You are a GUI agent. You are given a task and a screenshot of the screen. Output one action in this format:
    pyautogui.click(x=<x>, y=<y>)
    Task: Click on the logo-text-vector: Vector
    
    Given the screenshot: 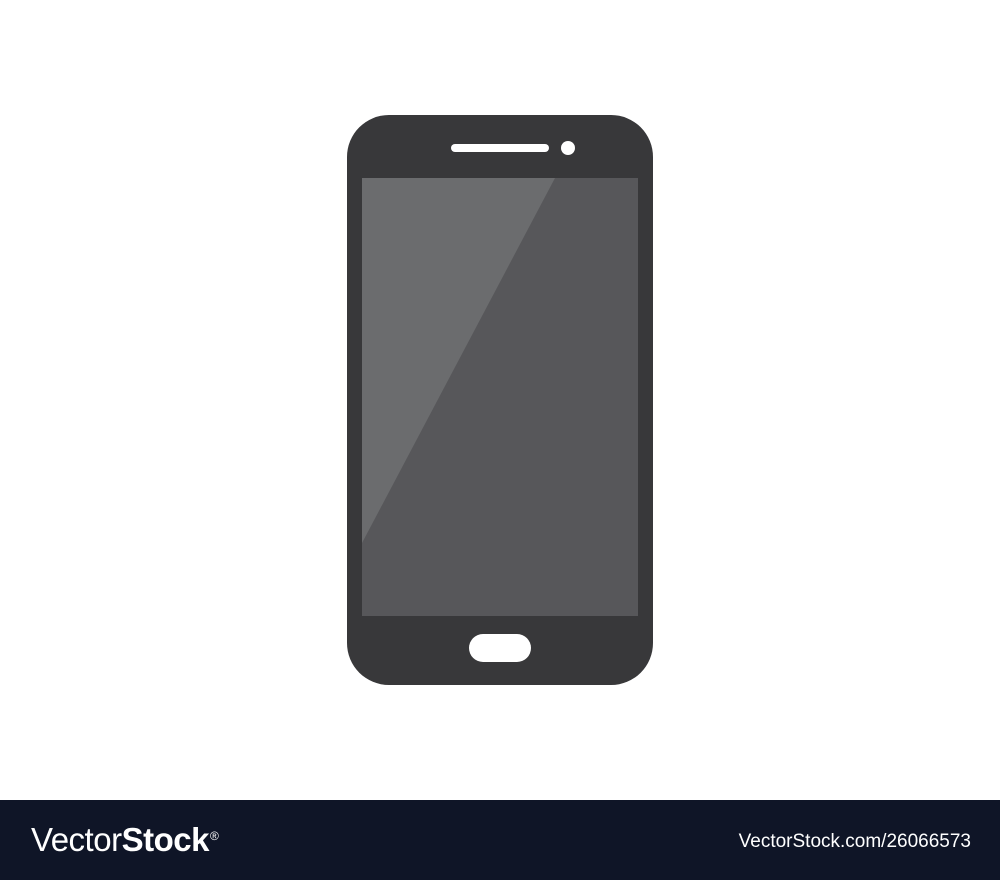 What is the action you would take?
    pyautogui.click(x=76, y=839)
    